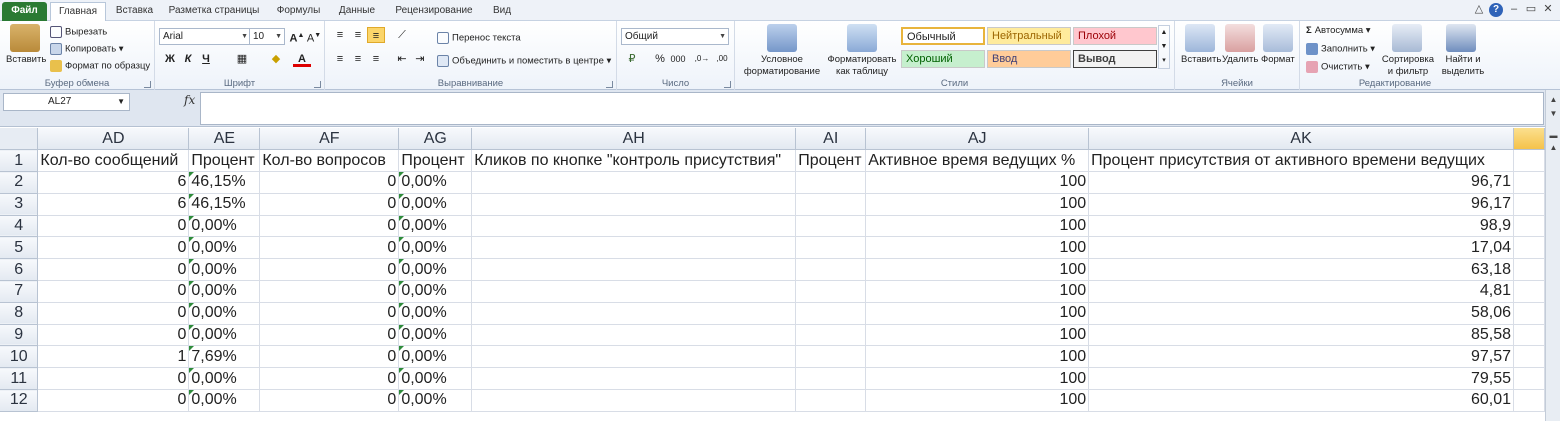 This screenshot has width=1560, height=421. Describe the element at coordinates (329, 161) in the screenshot. I see `cell: Кол-во вопросов` at that location.